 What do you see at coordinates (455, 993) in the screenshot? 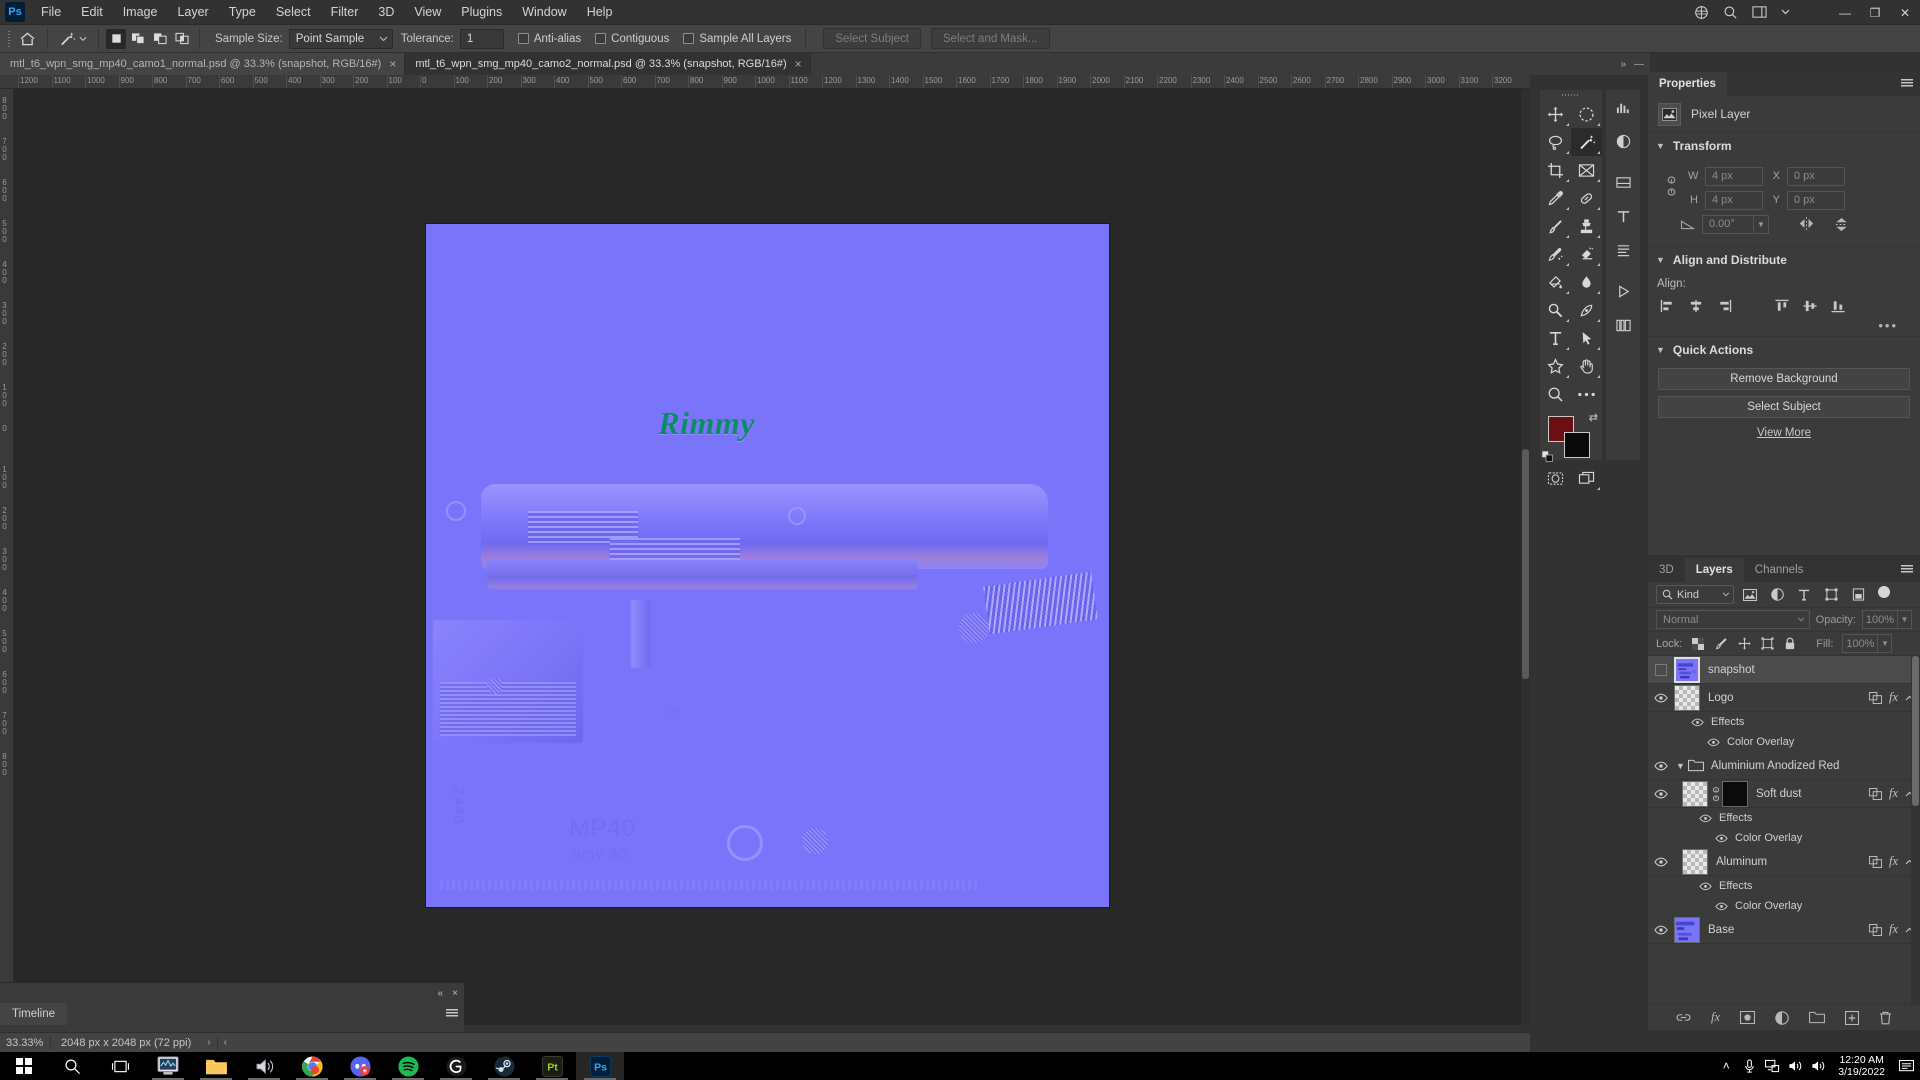
I see `close-icon: ×` at bounding box center [455, 993].